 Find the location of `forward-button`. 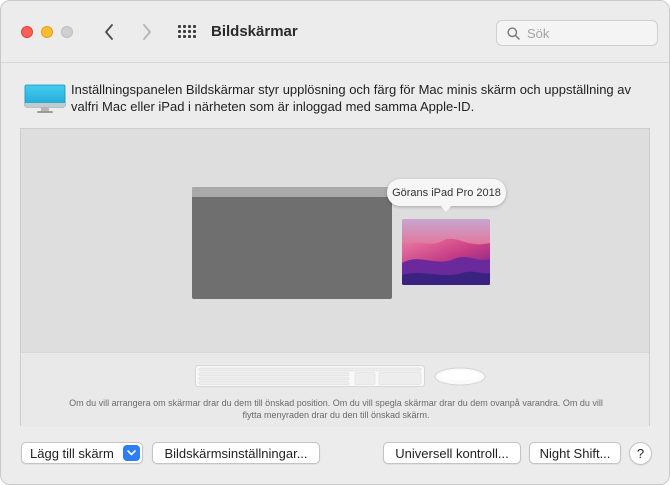

forward-button is located at coordinates (147, 32).